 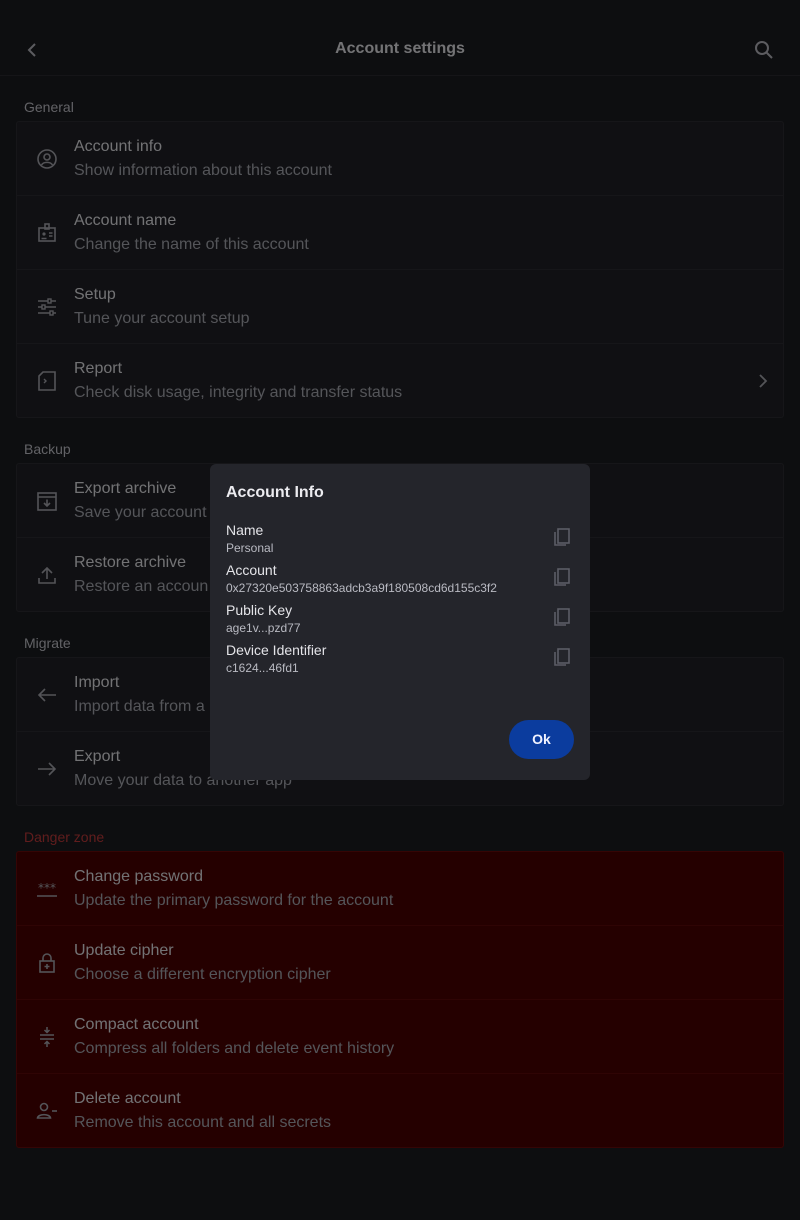 What do you see at coordinates (263, 628) in the screenshot?
I see `field-value: age1v...pzd77` at bounding box center [263, 628].